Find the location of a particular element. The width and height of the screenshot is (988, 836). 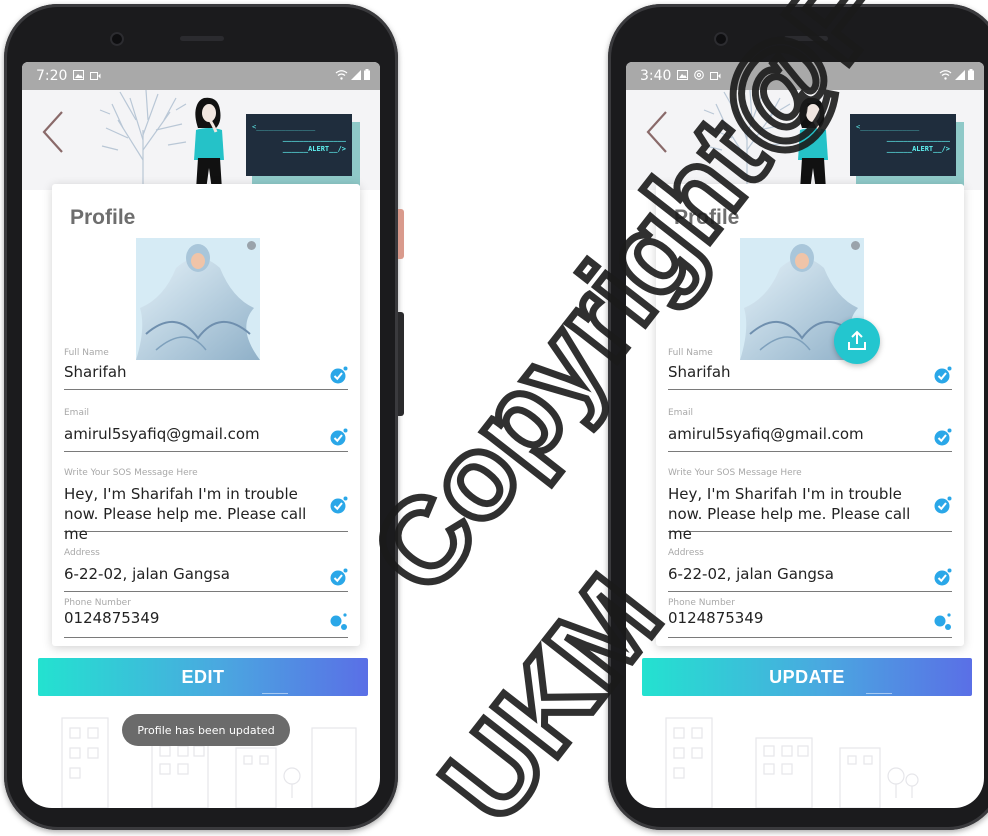

status-time: 7:20 is located at coordinates (52, 76).